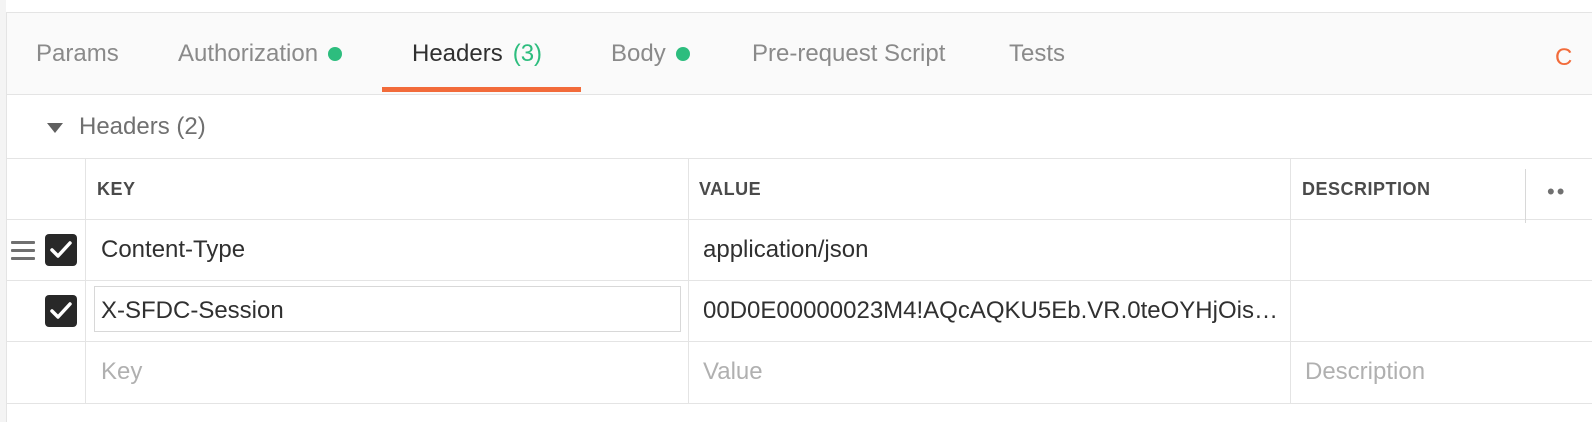 The width and height of the screenshot is (1592, 422). I want to click on header-key-cell: Content-Type, so click(386, 250).